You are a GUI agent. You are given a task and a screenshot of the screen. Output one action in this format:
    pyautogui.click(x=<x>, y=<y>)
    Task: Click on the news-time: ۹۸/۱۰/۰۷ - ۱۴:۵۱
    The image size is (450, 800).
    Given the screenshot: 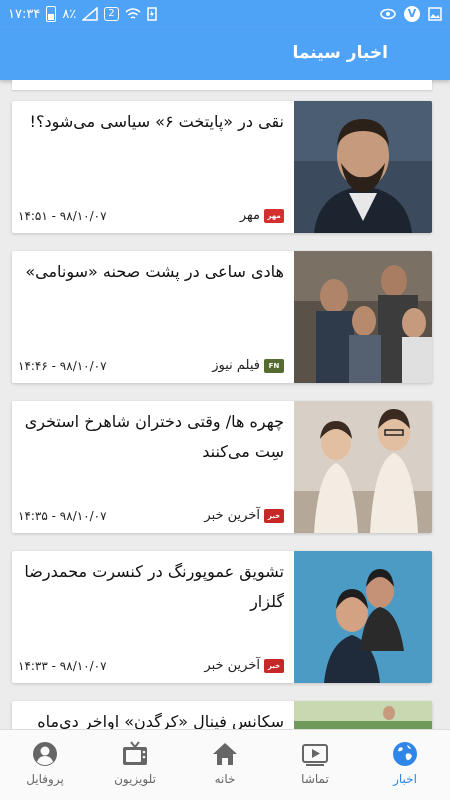 What is the action you would take?
    pyautogui.click(x=62, y=216)
    